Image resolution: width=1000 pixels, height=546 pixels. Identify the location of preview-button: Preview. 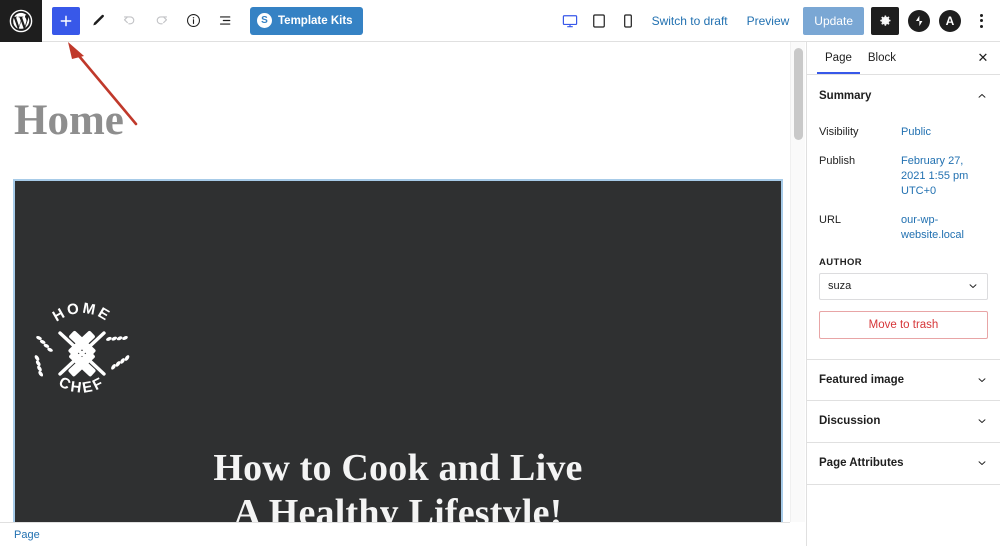
(768, 21).